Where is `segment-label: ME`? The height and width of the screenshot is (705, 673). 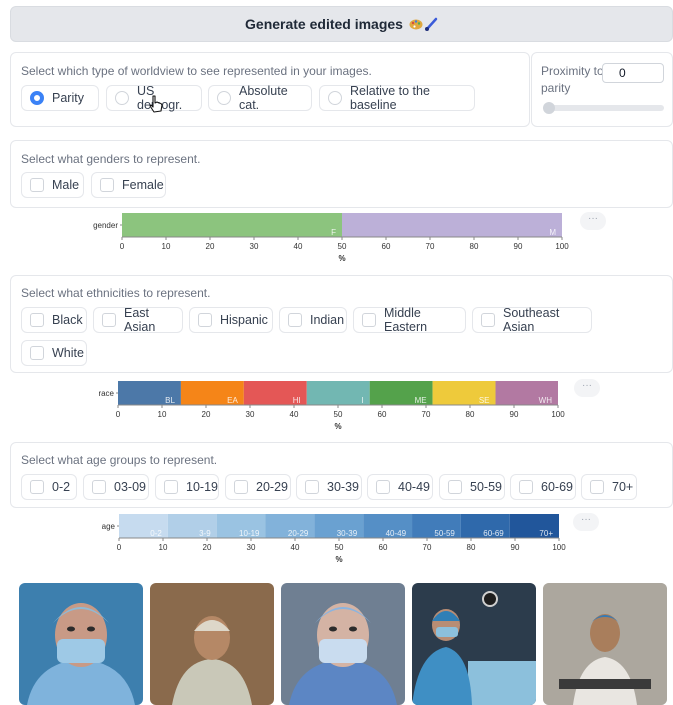 segment-label: ME is located at coordinates (421, 400).